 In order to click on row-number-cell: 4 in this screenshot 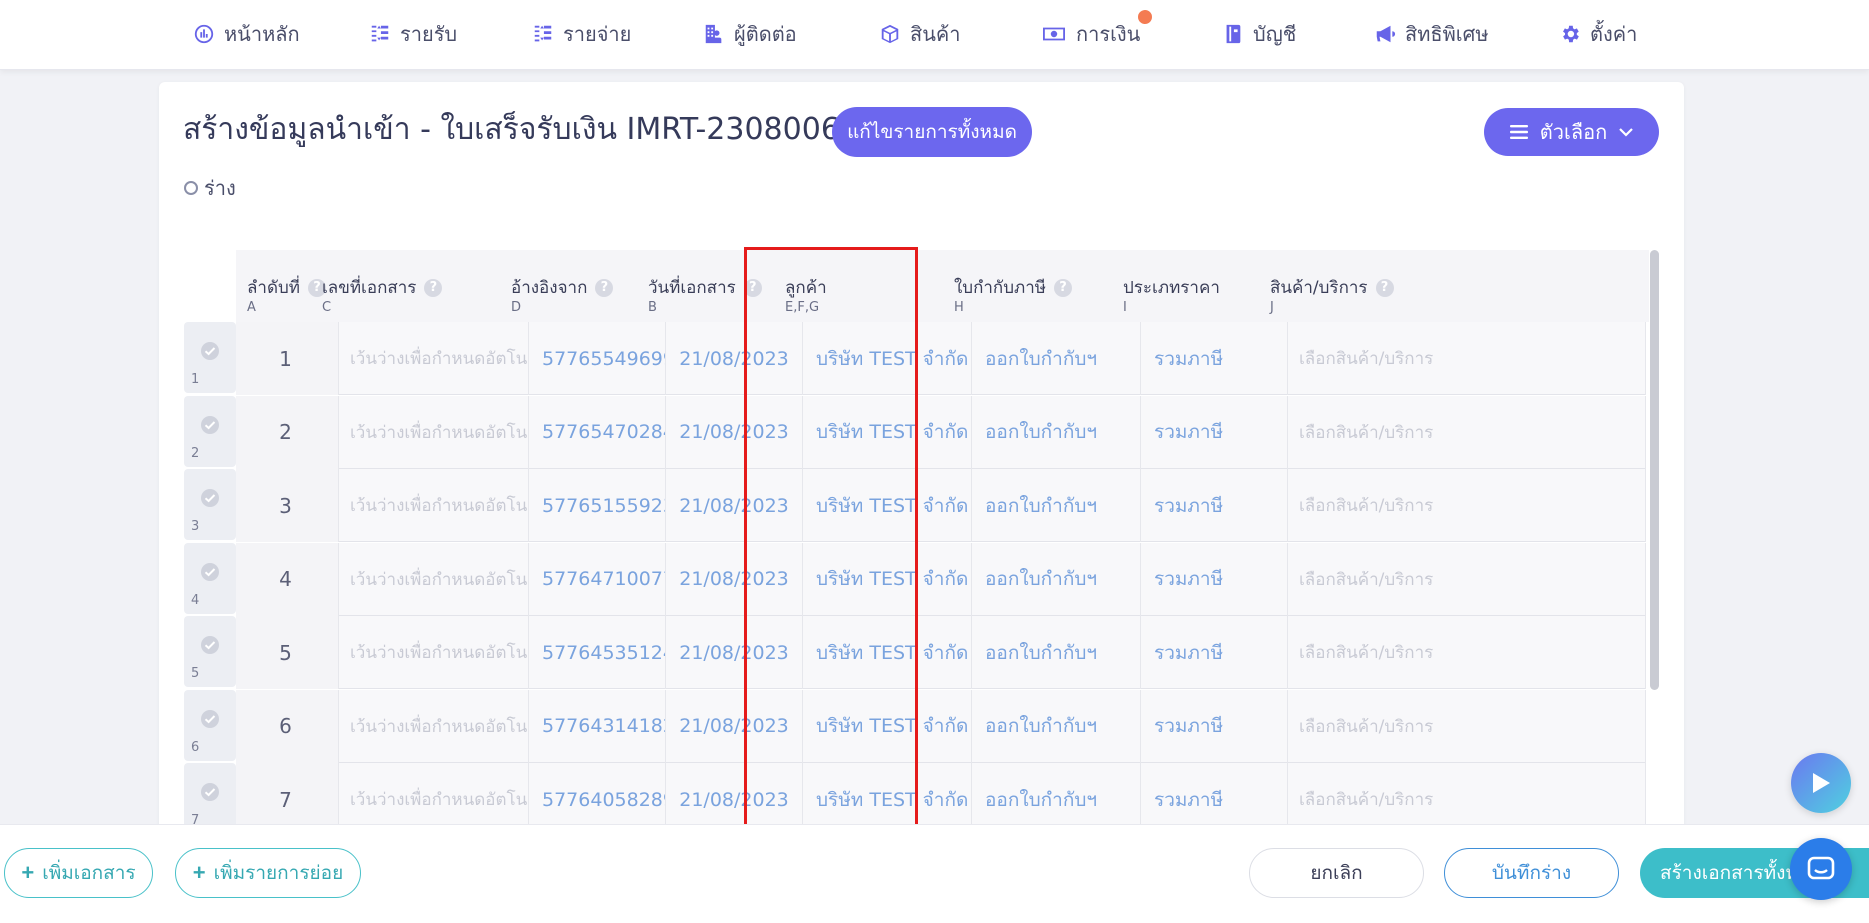, I will do `click(287, 579)`.